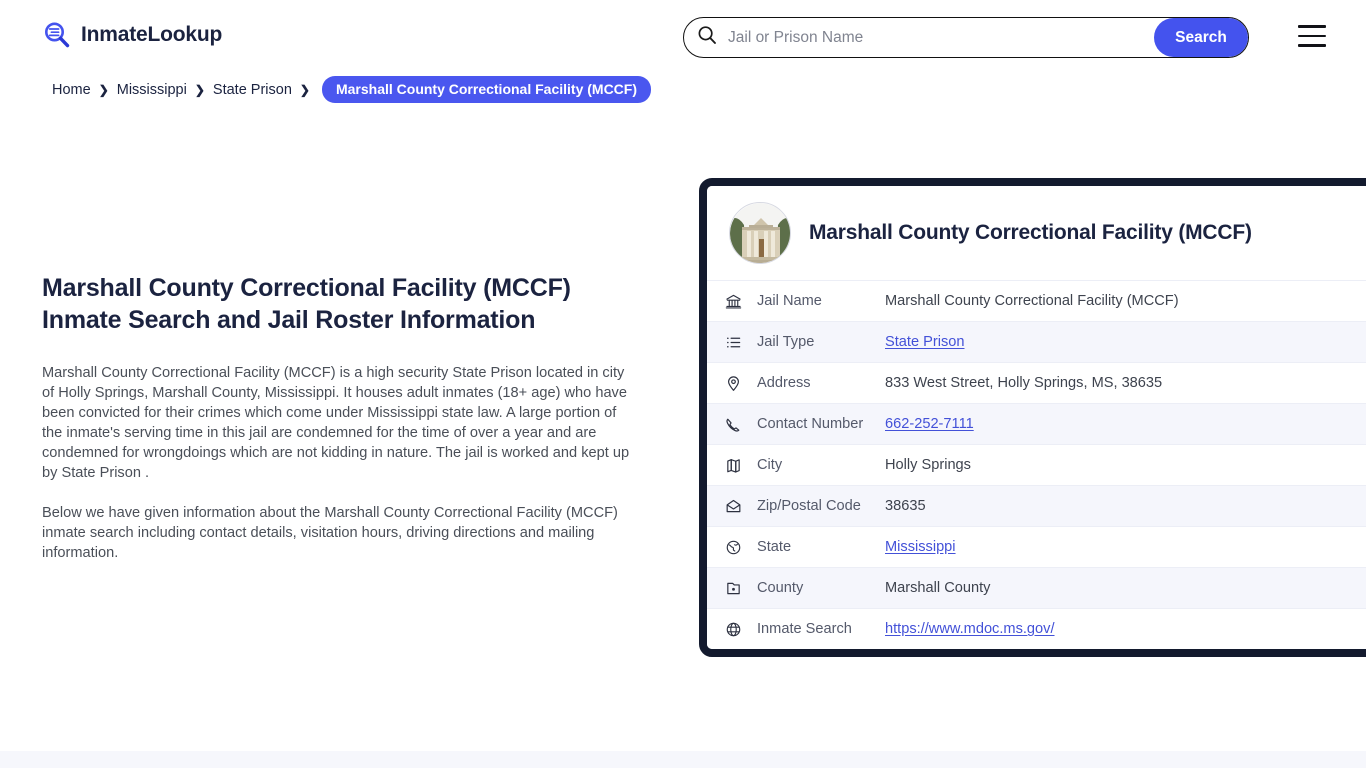 This screenshot has height=768, width=1366. Describe the element at coordinates (152, 34) in the screenshot. I see `brand-name: InmateLookup` at that location.